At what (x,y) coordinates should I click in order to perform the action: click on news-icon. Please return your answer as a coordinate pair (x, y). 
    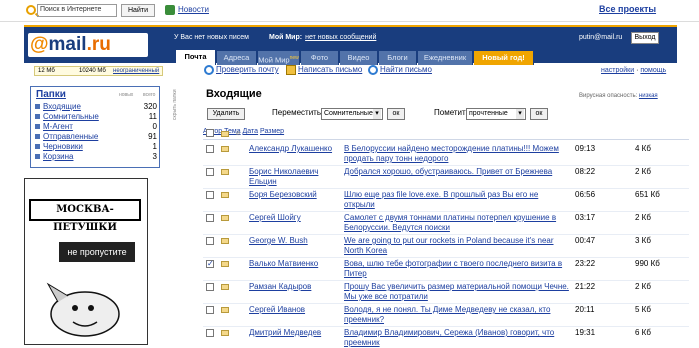
    Looking at the image, I should click on (170, 10).